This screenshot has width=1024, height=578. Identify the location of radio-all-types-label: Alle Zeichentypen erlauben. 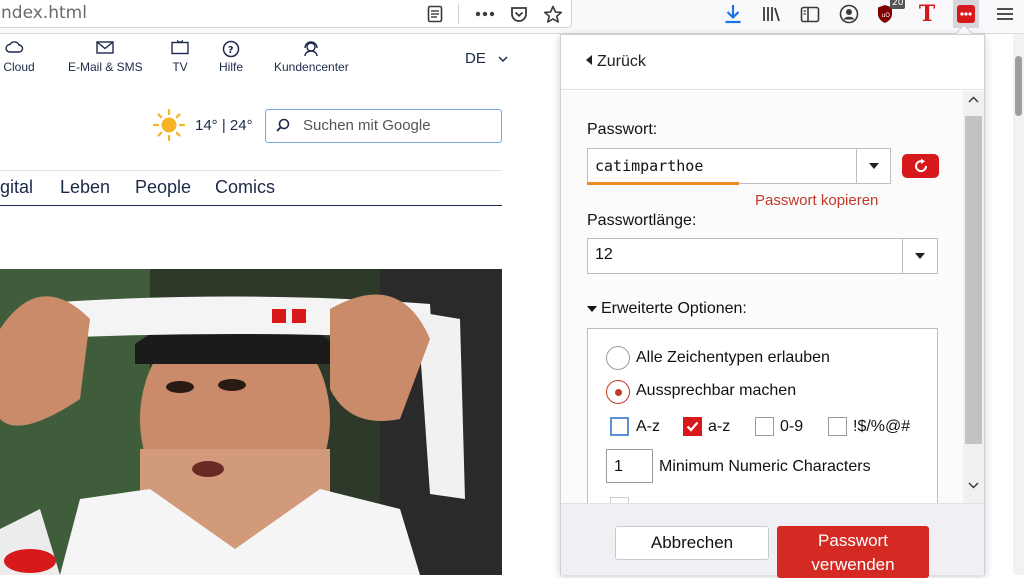
(733, 357).